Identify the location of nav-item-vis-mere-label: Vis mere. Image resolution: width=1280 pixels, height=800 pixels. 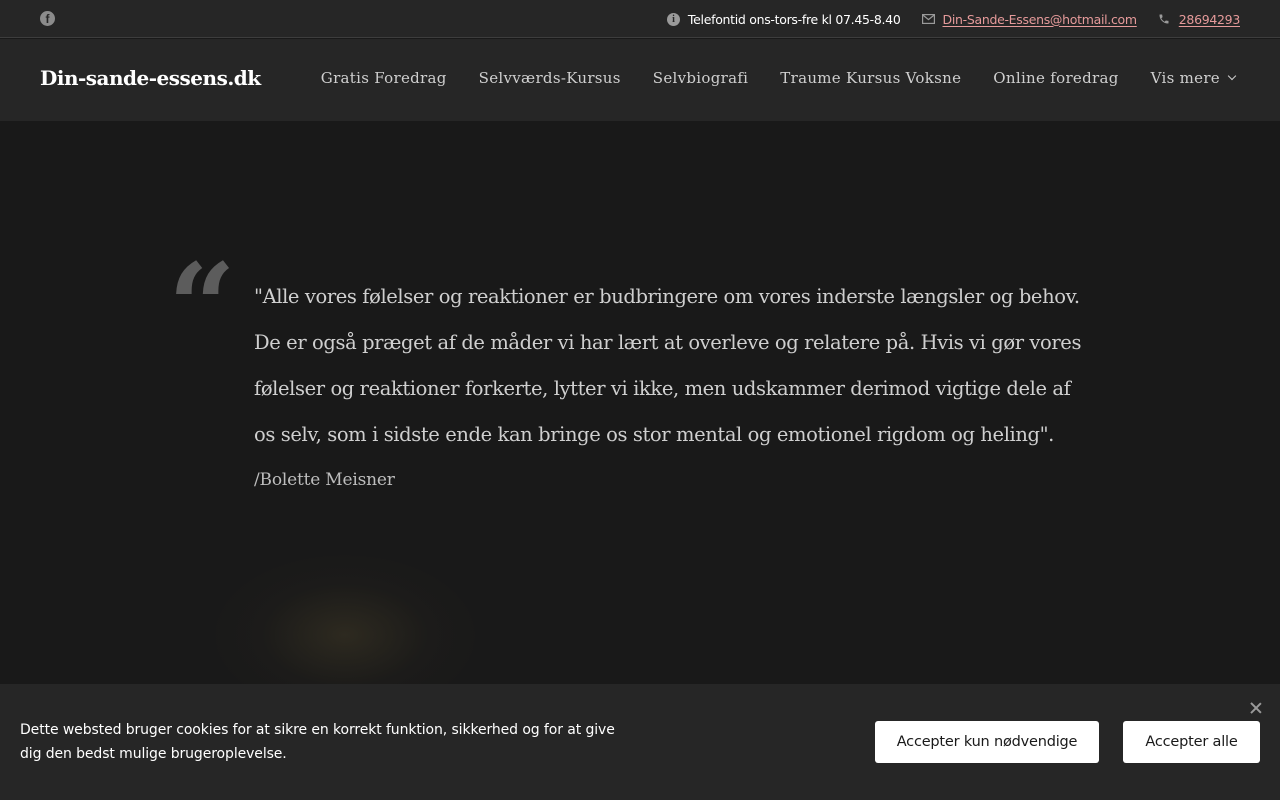
(1185, 78).